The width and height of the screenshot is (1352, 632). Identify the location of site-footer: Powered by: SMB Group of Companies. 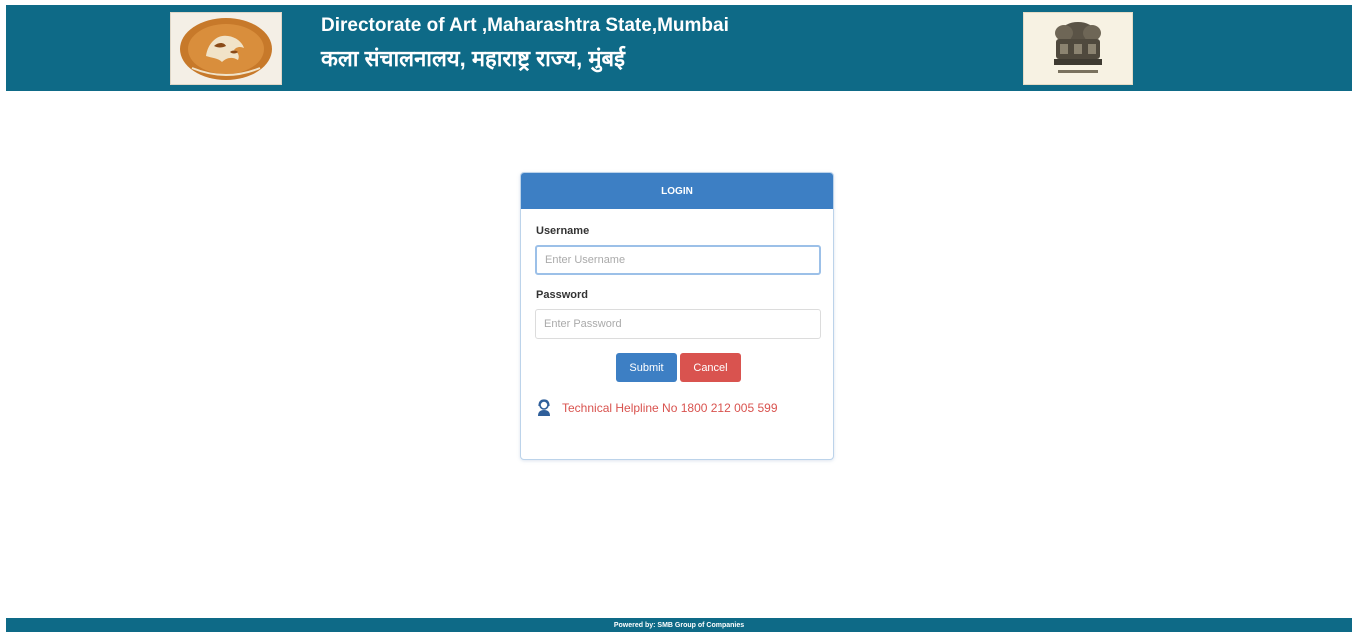
(679, 625).